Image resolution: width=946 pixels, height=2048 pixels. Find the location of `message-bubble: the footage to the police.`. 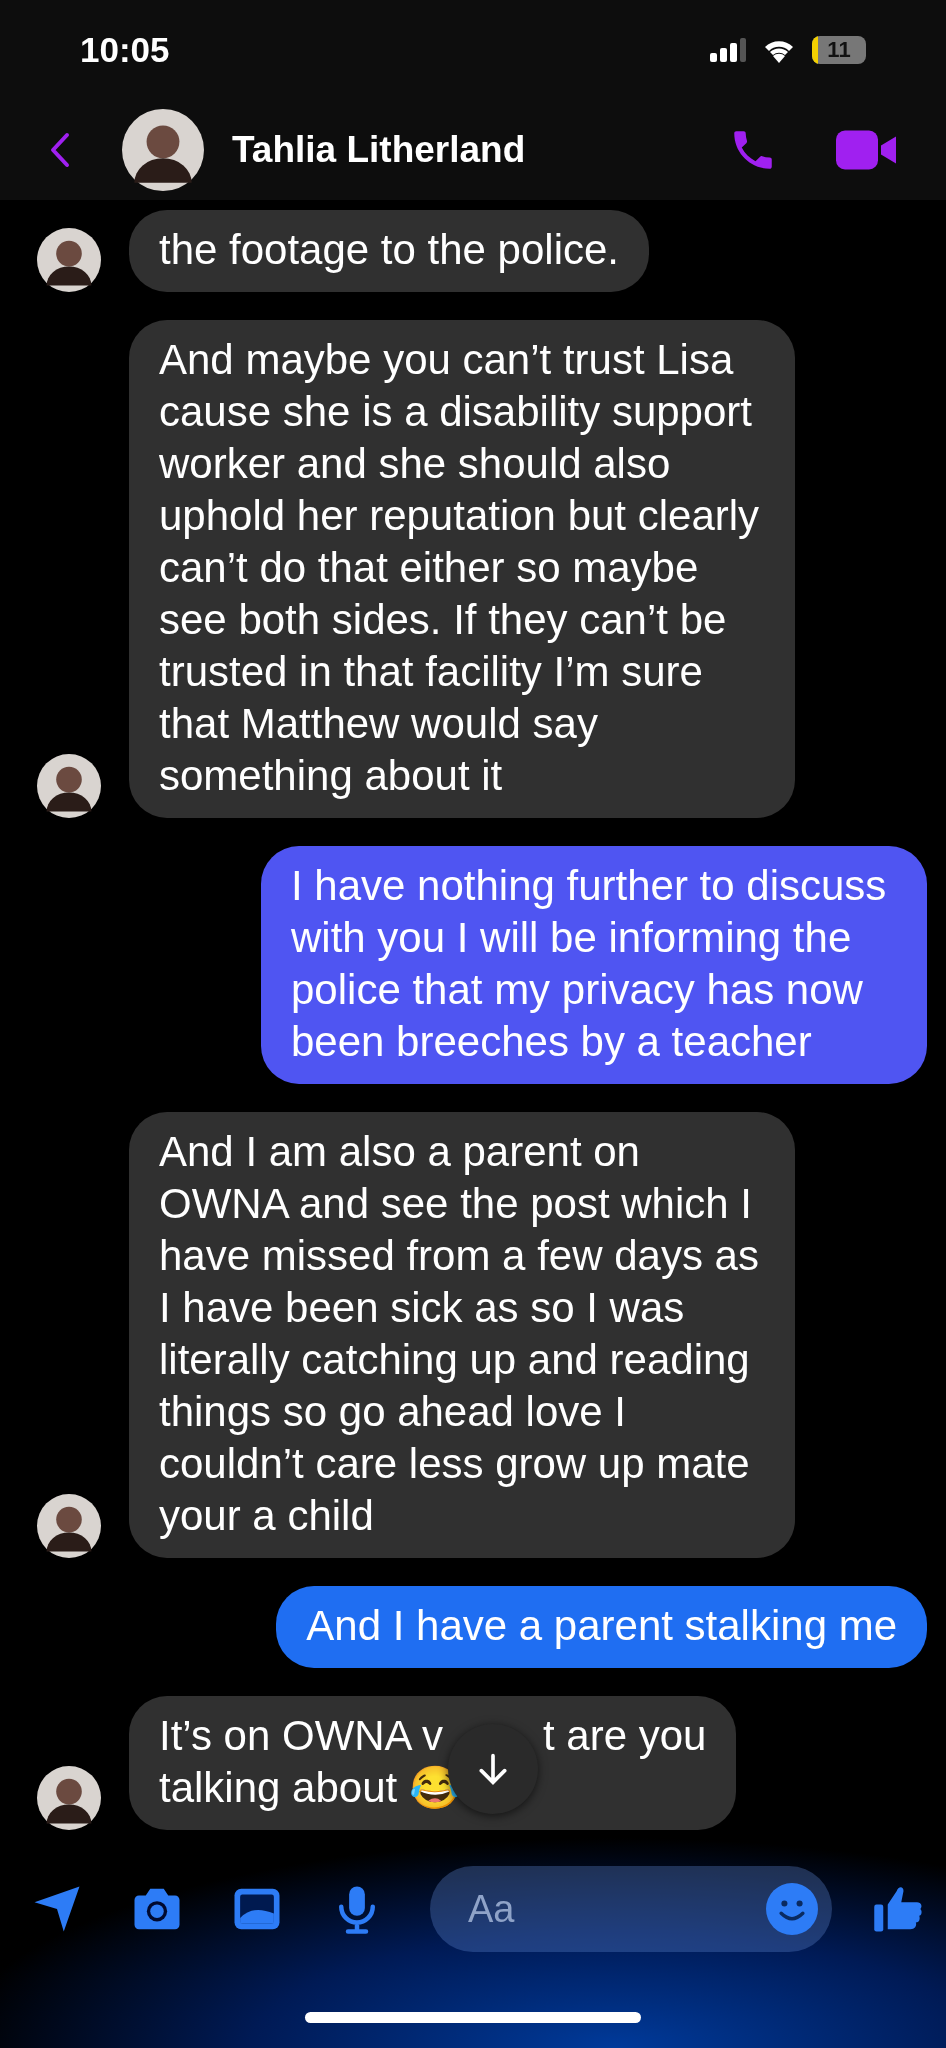

message-bubble: the footage to the police. is located at coordinates (389, 251).